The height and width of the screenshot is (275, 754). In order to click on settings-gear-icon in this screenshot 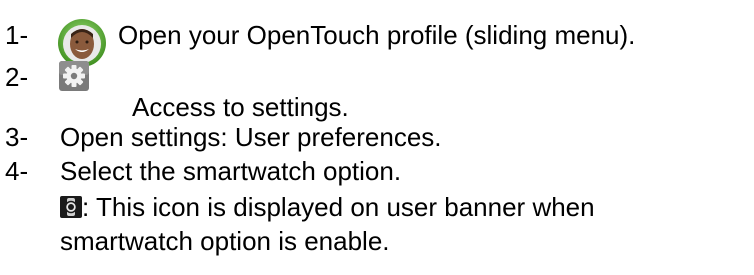, I will do `click(74, 76)`.